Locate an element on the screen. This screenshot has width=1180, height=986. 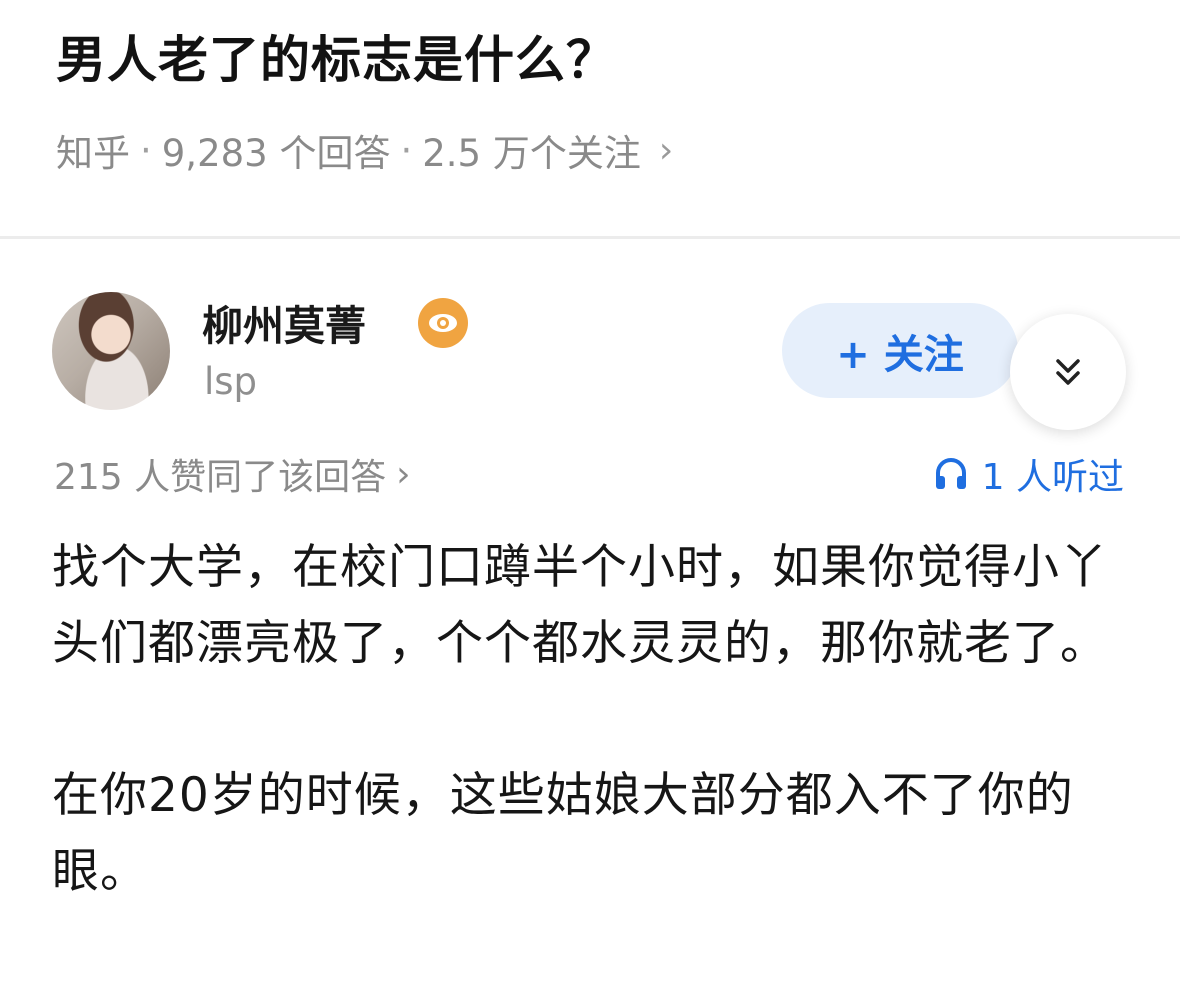
upvote-info: 215 人赞同了该回答 › is located at coordinates (232, 474).